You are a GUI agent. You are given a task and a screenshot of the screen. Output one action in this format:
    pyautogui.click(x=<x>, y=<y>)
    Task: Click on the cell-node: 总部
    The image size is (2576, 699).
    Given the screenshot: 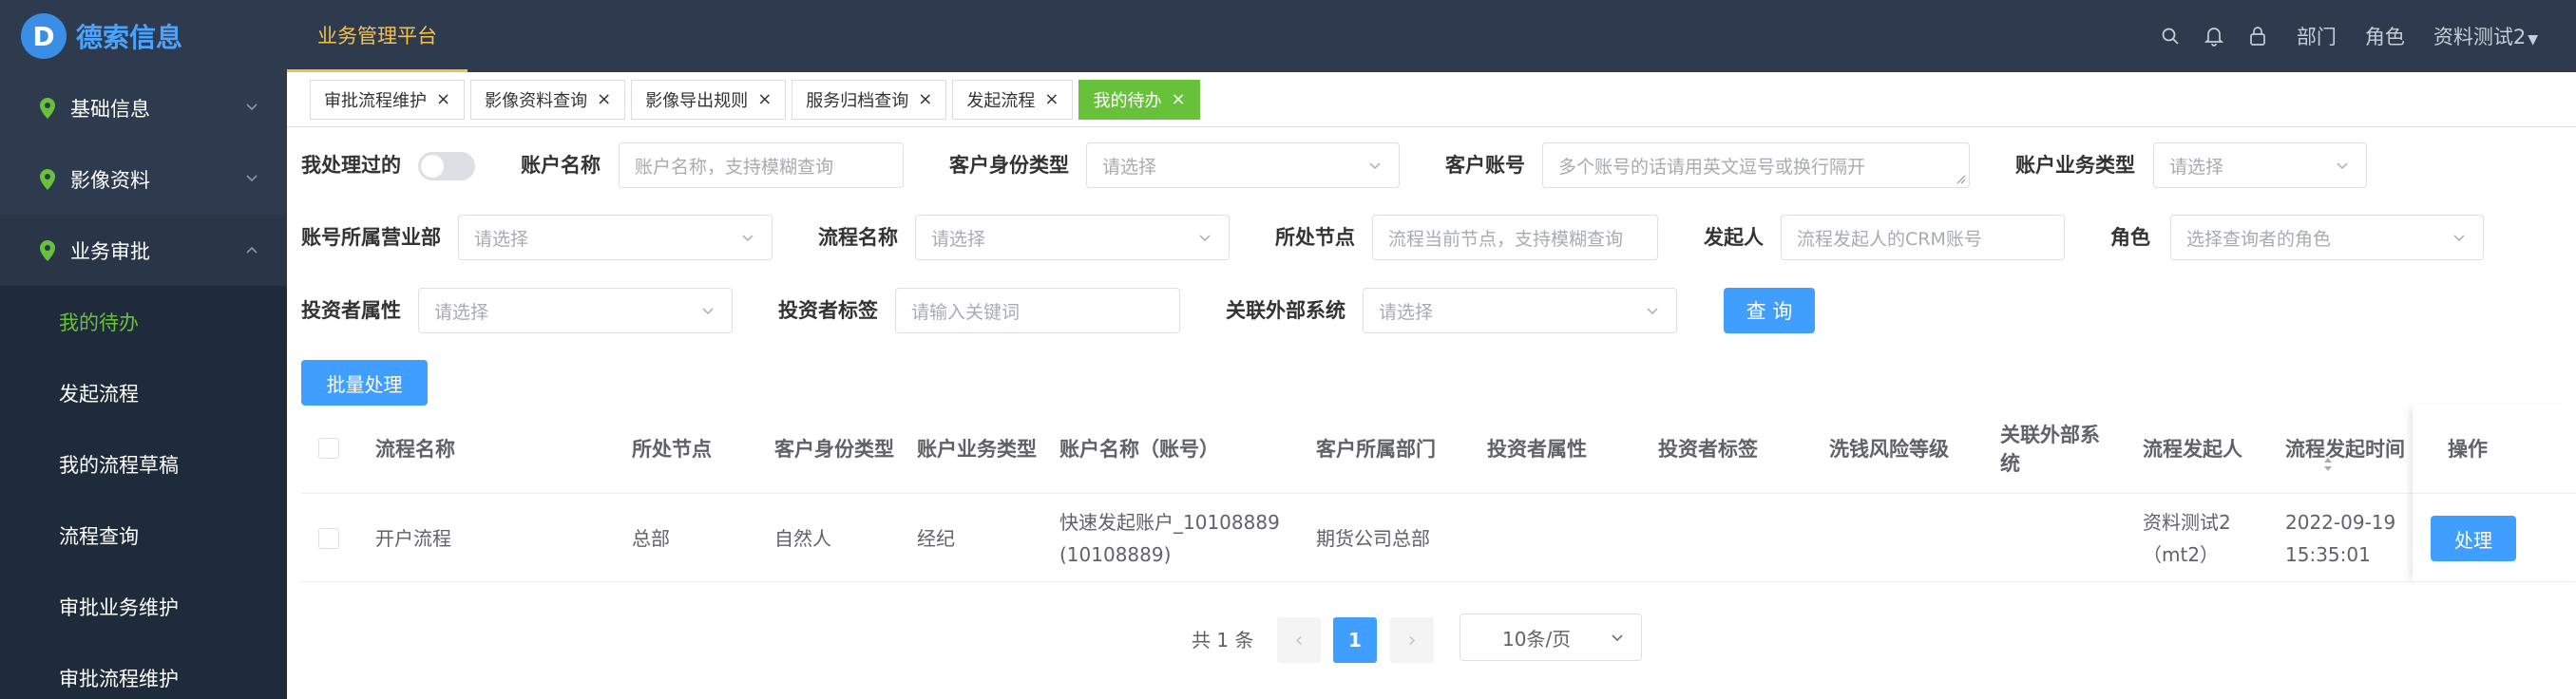 What is the action you would take?
    pyautogui.click(x=651, y=539)
    